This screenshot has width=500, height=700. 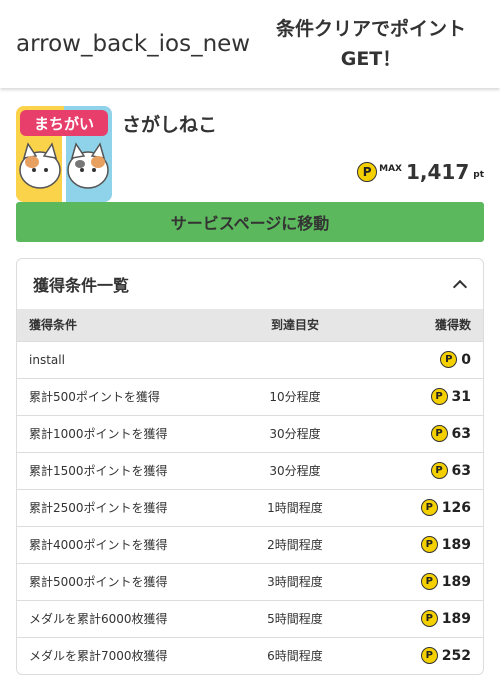 I want to click on condition-cell: 累計500ポイントを獲得, so click(x=94, y=397).